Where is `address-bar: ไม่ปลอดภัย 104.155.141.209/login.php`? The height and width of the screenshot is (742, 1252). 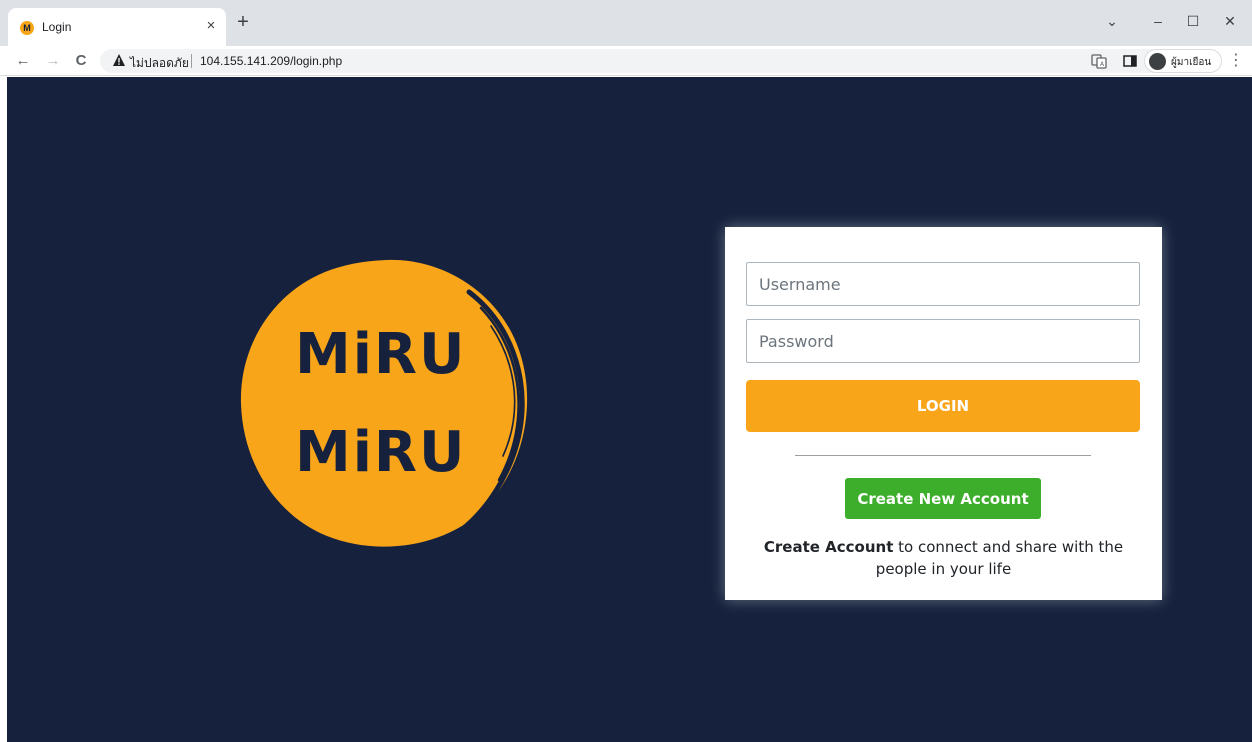 address-bar: ไม่ปลอดภัย 104.155.141.209/login.php is located at coordinates (642, 61).